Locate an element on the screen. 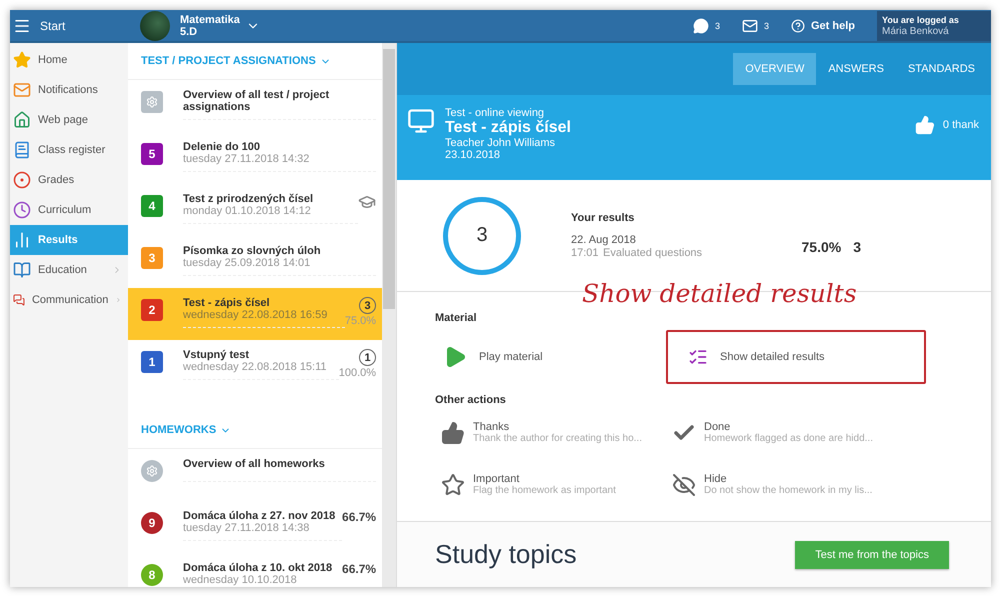 This screenshot has height=596, width=1000. eye-off-icon is located at coordinates (684, 485).